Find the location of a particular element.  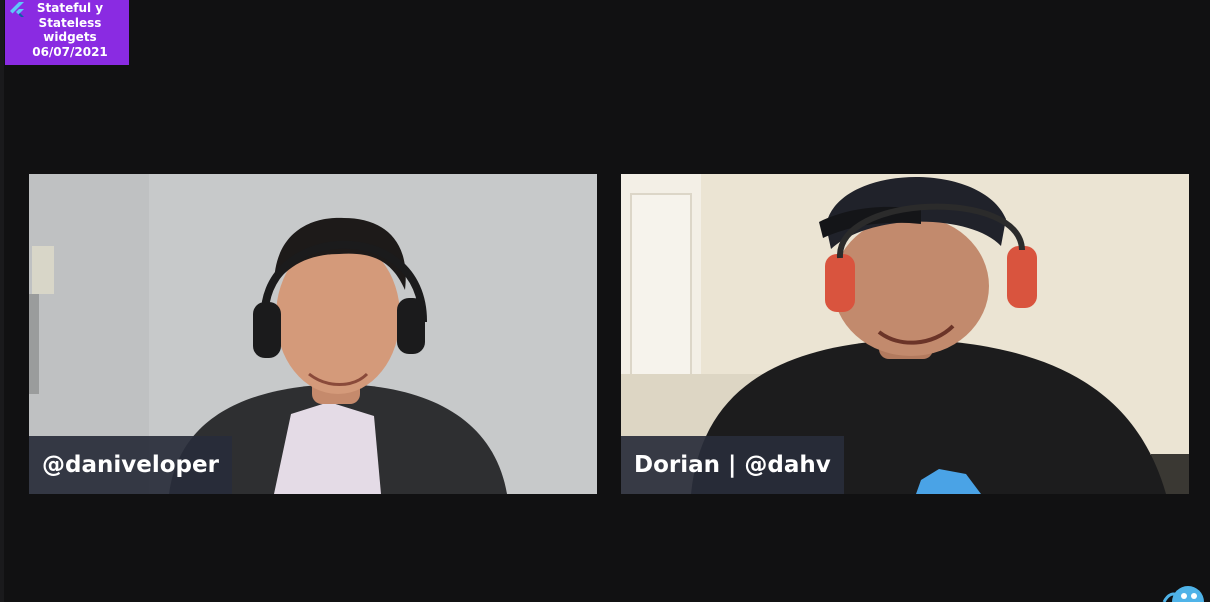

mascot-icon is located at coordinates (1183, 594).